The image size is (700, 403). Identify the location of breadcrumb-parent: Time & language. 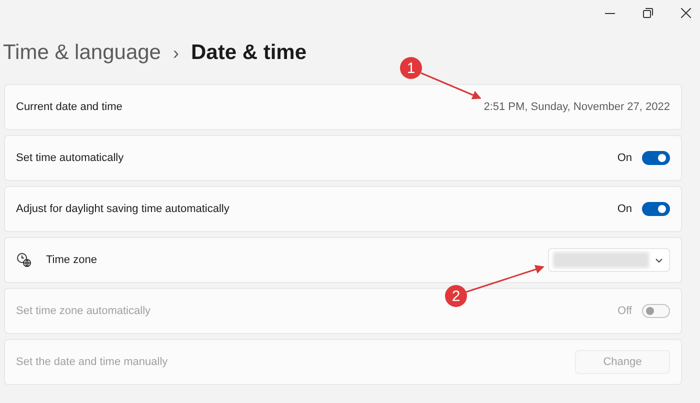
(82, 53).